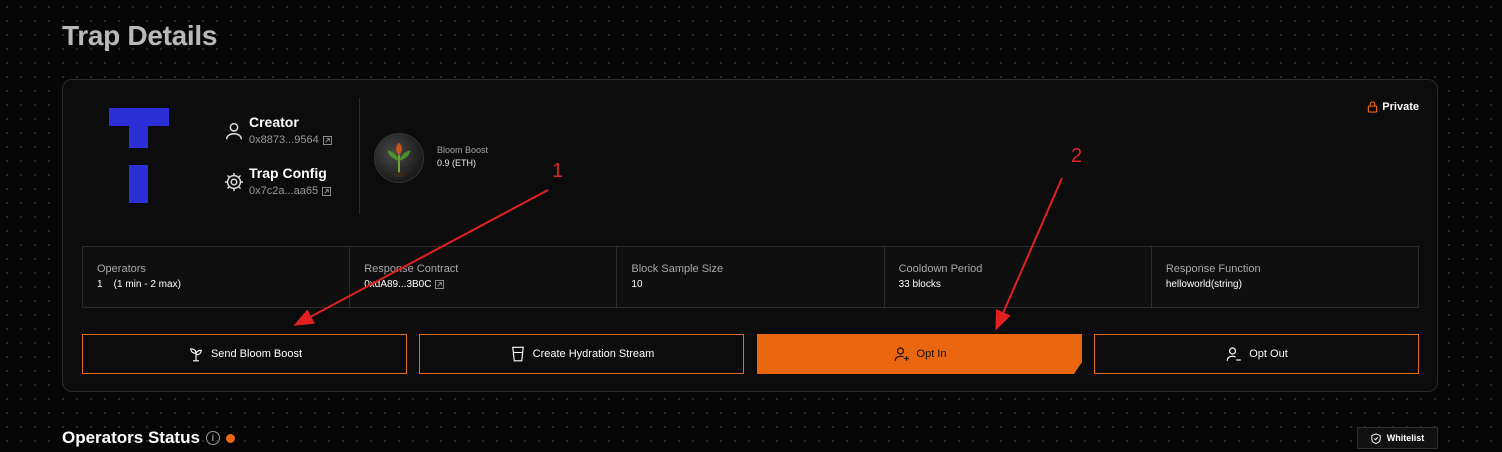 The width and height of the screenshot is (1502, 452). What do you see at coordinates (1376, 438) in the screenshot?
I see `shield-icon` at bounding box center [1376, 438].